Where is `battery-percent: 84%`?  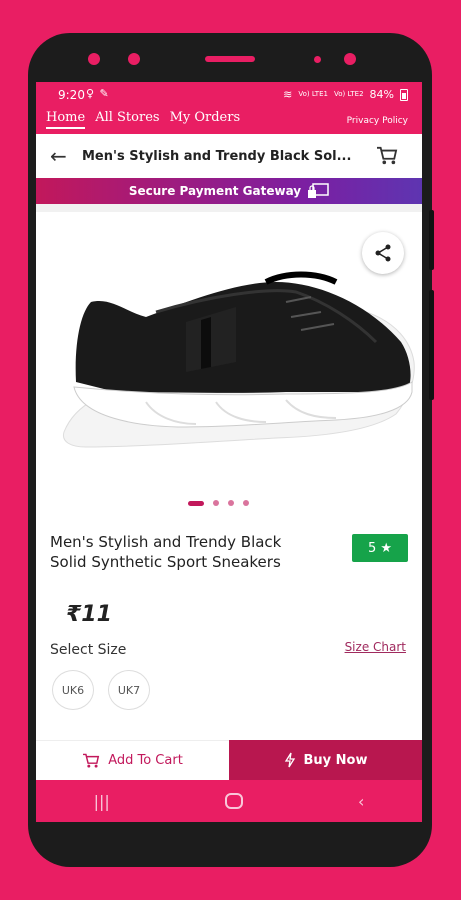 battery-percent: 84% is located at coordinates (381, 94).